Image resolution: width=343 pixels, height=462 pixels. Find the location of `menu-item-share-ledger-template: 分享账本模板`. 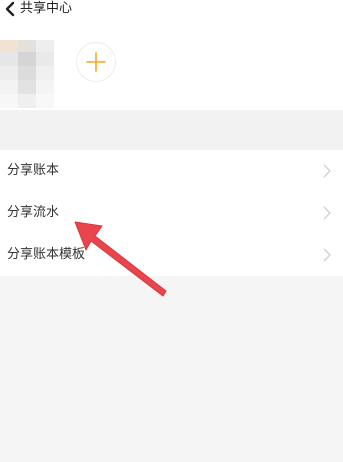

menu-item-share-ledger-template: 分享账本模板 is located at coordinates (171, 255).